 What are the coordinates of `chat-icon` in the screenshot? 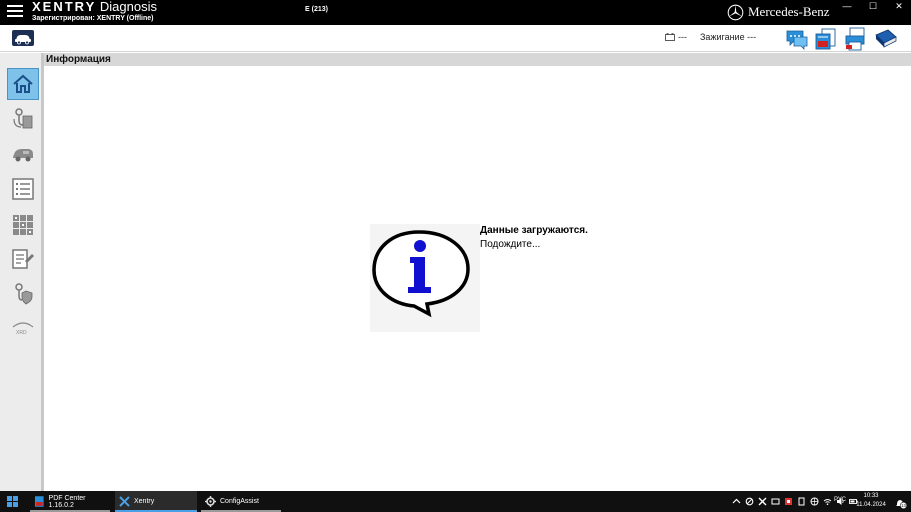 It's located at (797, 39).